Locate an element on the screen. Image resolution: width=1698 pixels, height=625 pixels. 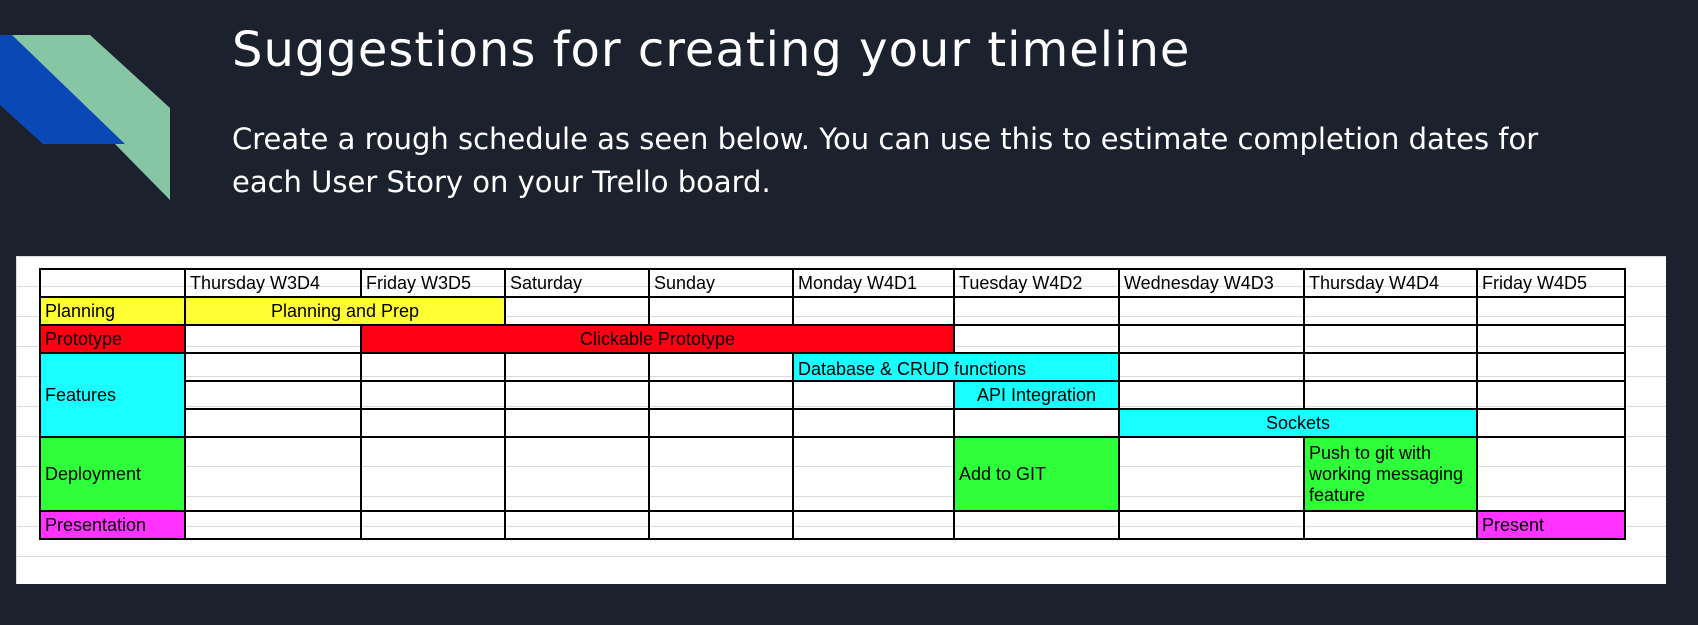
task-clickable-prototype: Clickable Prototype is located at coordinates (657, 339).